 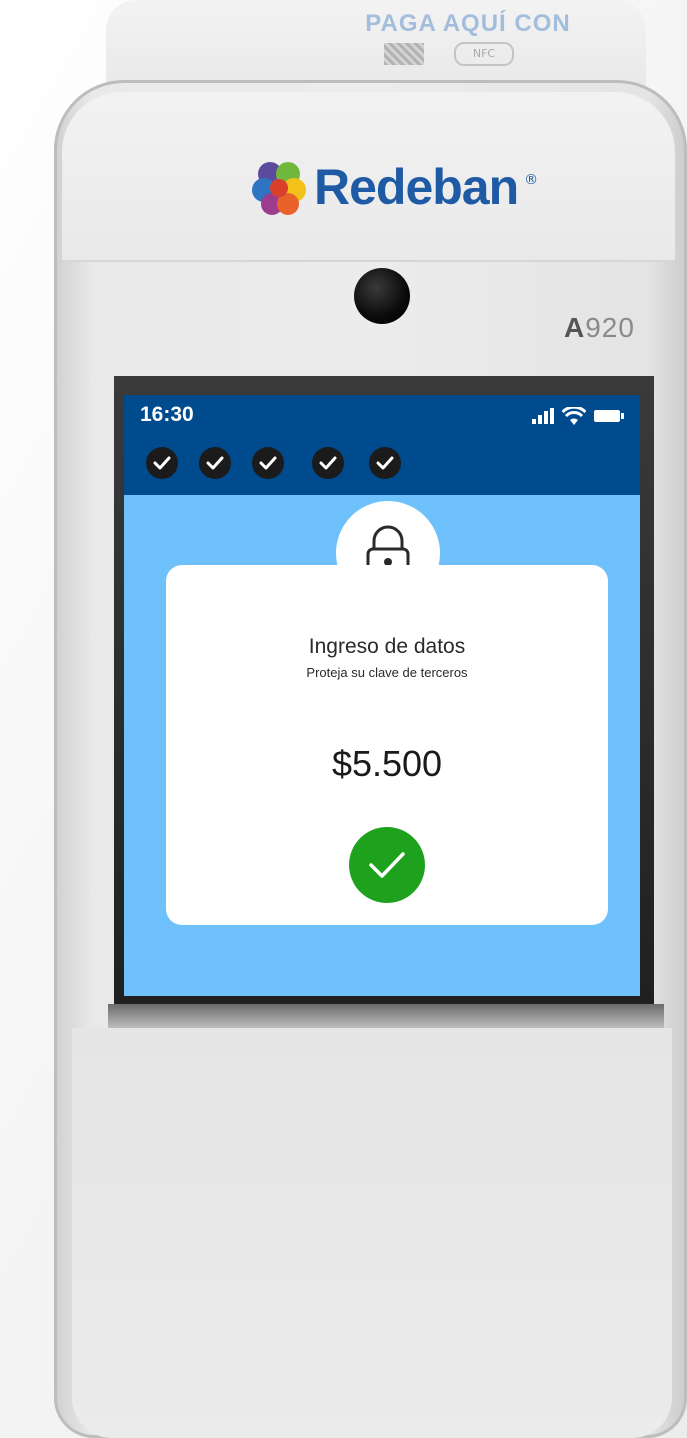 I want to click on battery-icon, so click(x=609, y=416).